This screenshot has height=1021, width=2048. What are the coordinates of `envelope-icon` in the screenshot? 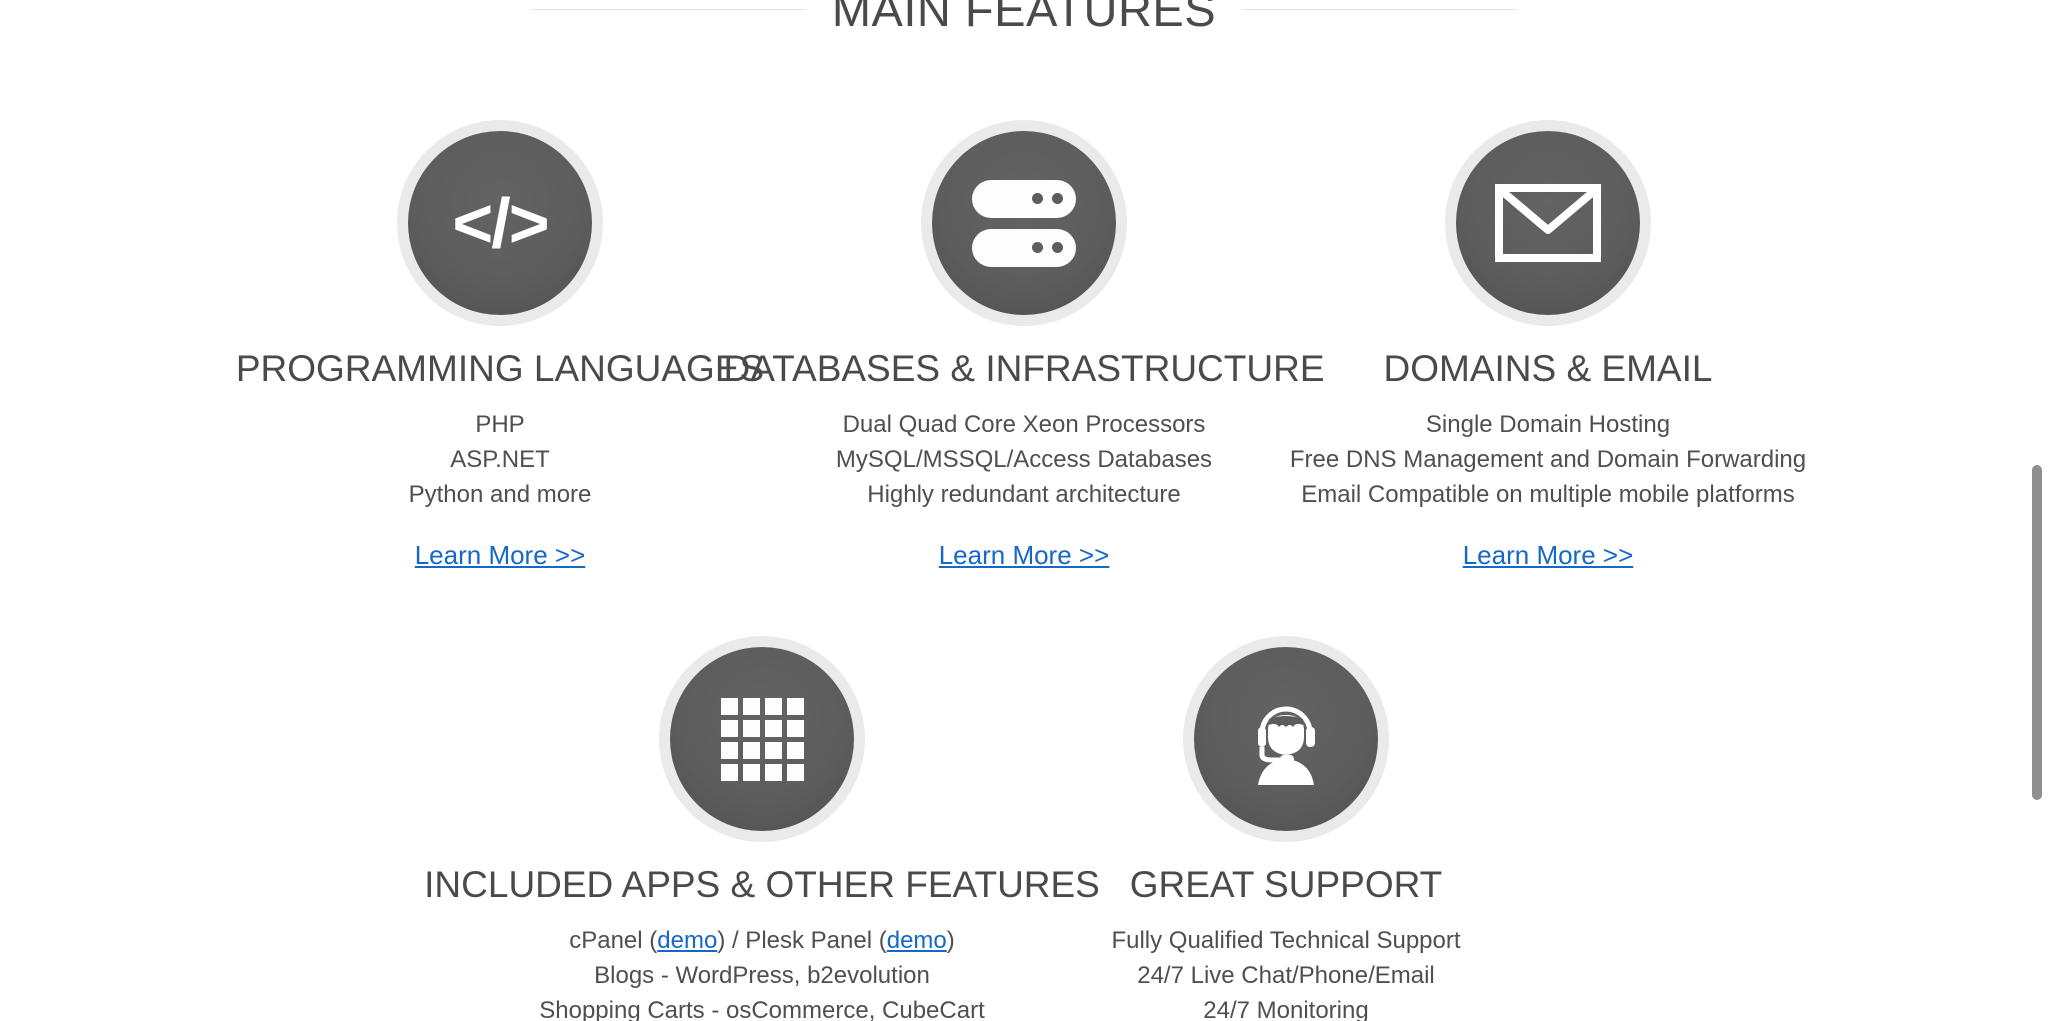 It's located at (1548, 223).